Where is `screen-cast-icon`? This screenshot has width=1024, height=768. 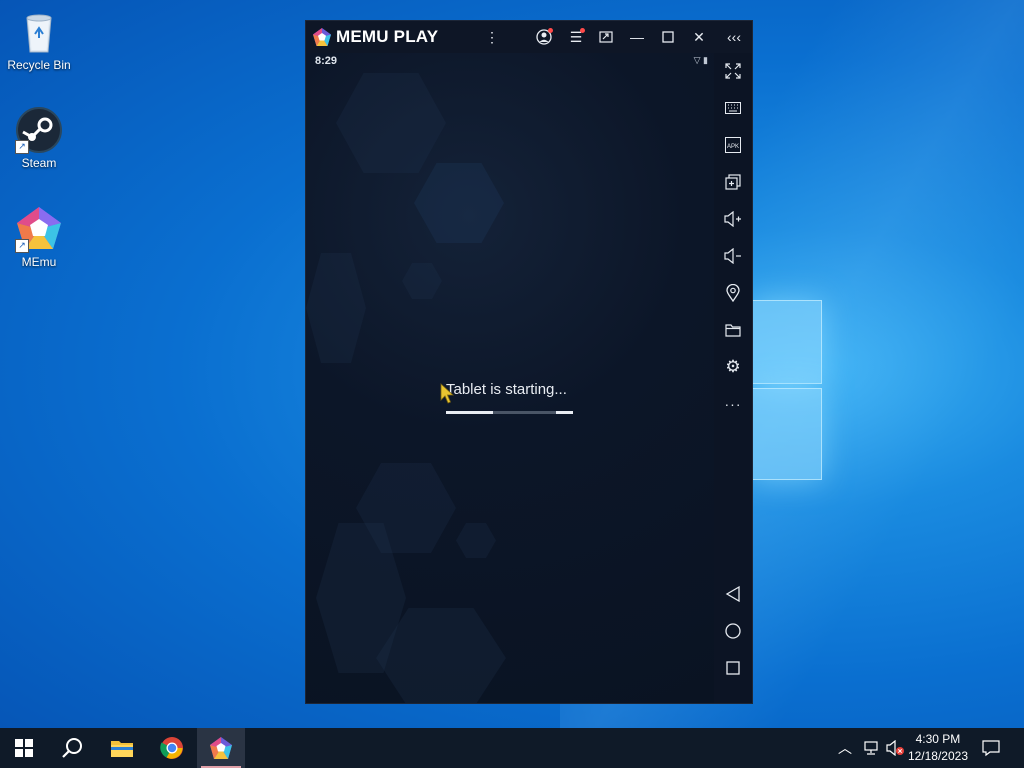 screen-cast-icon is located at coordinates (606, 37).